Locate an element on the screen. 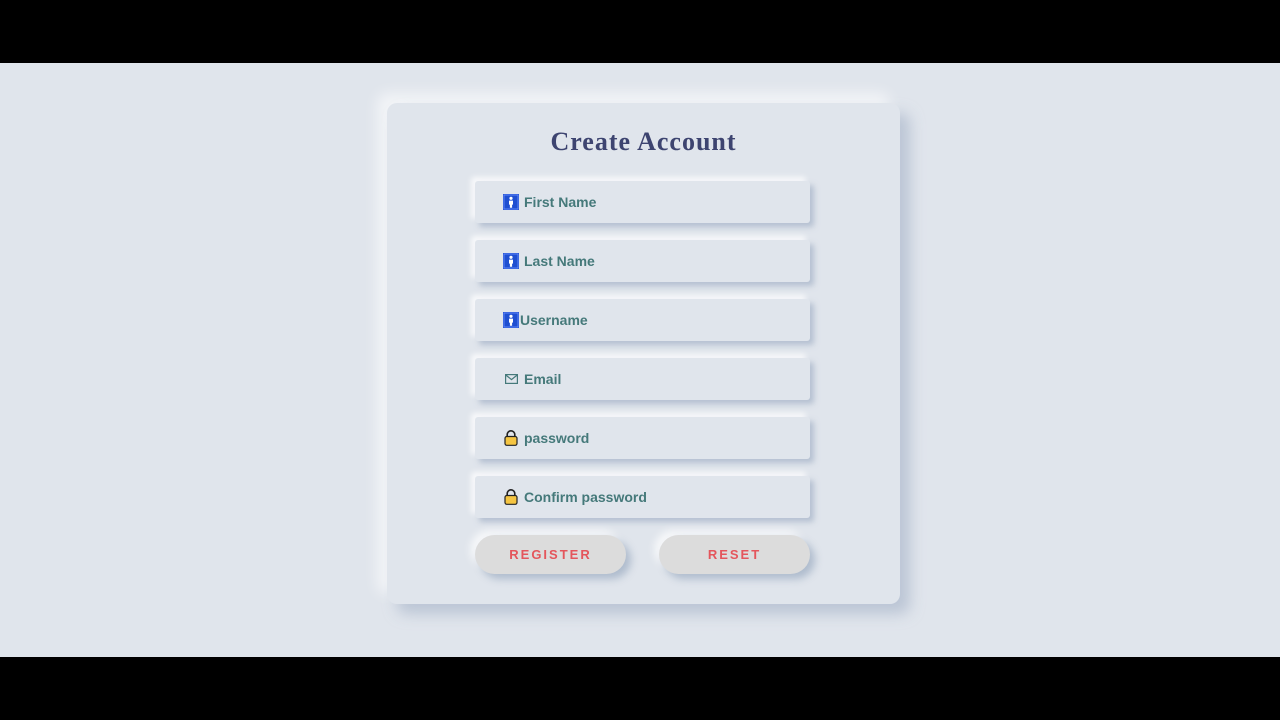 The height and width of the screenshot is (720, 1280). last-name-label: Last Name is located at coordinates (559, 261).